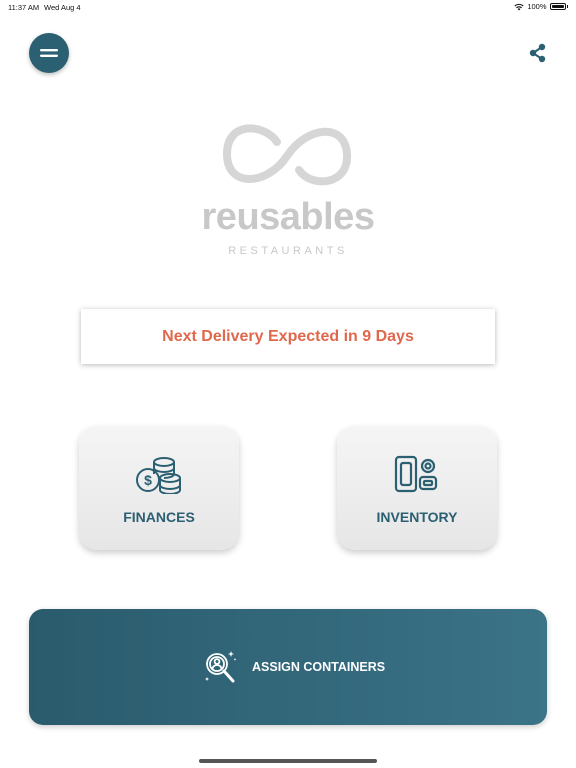  What do you see at coordinates (537, 6) in the screenshot?
I see `battery-percent: 100%` at bounding box center [537, 6].